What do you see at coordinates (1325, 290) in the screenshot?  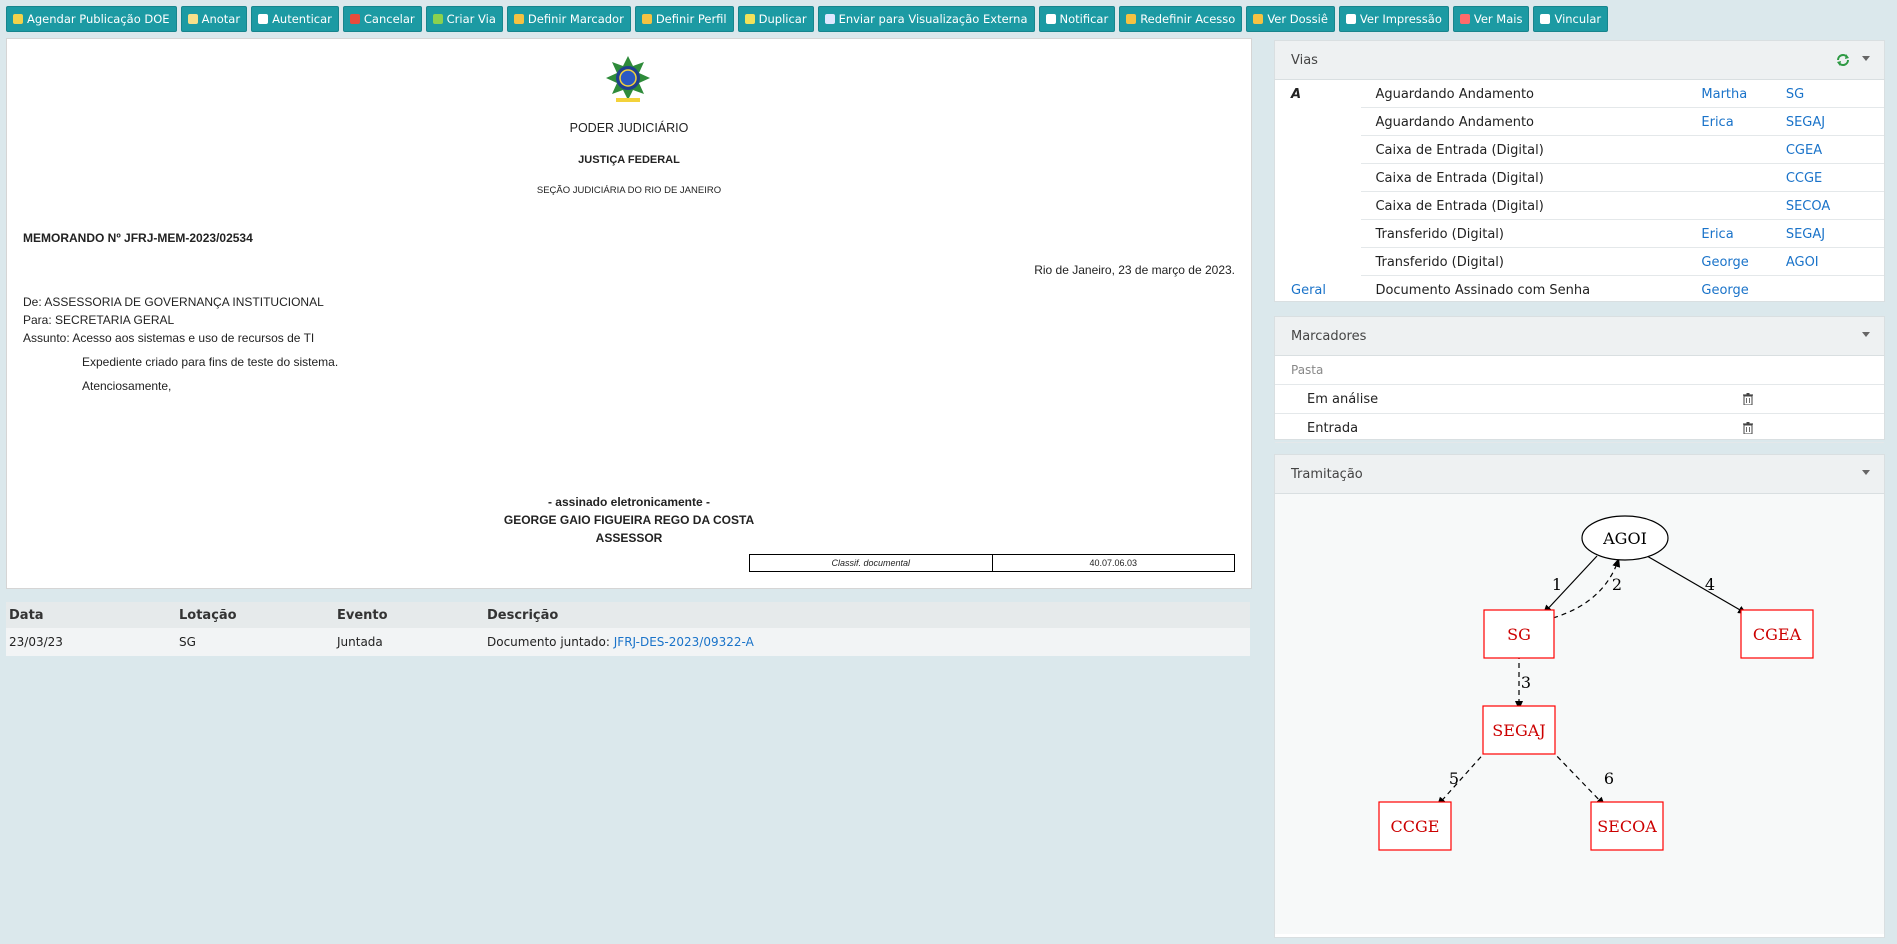 I see `via-id: Geral` at bounding box center [1325, 290].